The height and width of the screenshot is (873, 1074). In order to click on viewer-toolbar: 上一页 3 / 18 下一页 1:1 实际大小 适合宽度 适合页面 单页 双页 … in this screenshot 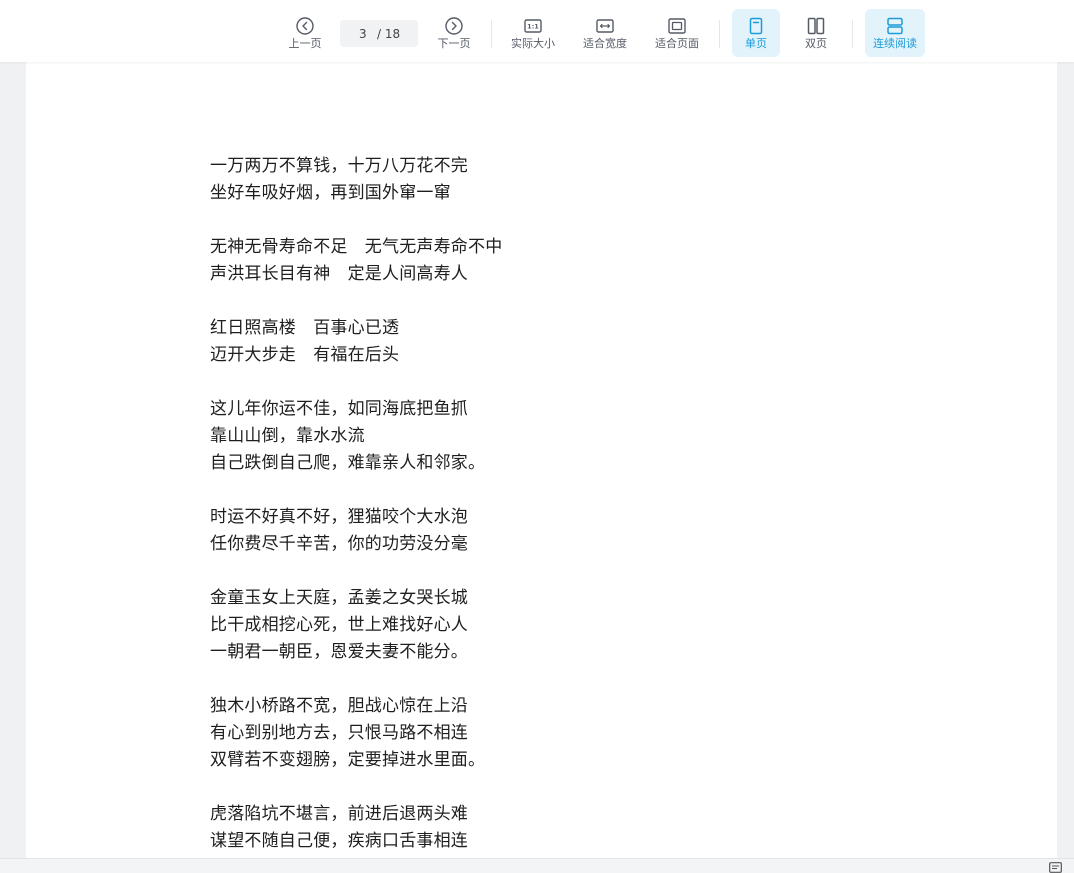, I will do `click(537, 31)`.